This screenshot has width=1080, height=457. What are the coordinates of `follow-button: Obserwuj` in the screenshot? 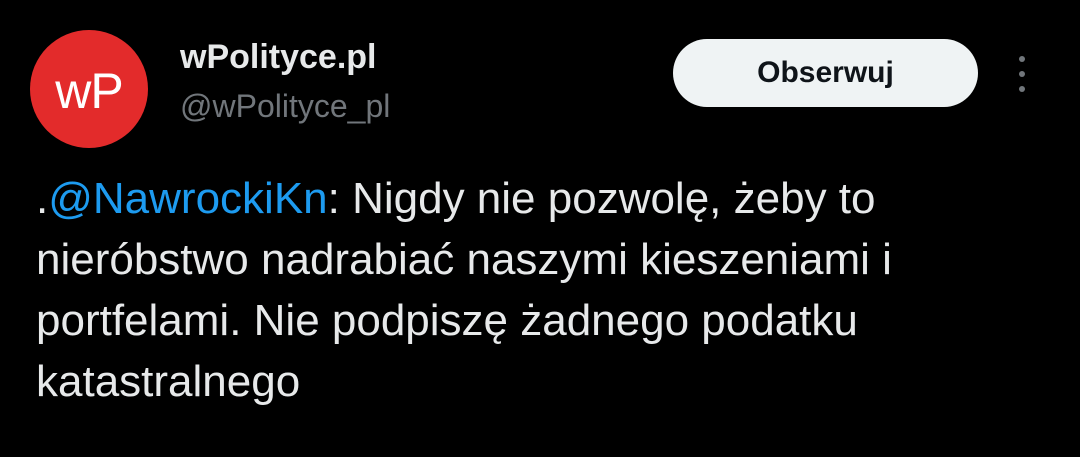 It's located at (825, 73).